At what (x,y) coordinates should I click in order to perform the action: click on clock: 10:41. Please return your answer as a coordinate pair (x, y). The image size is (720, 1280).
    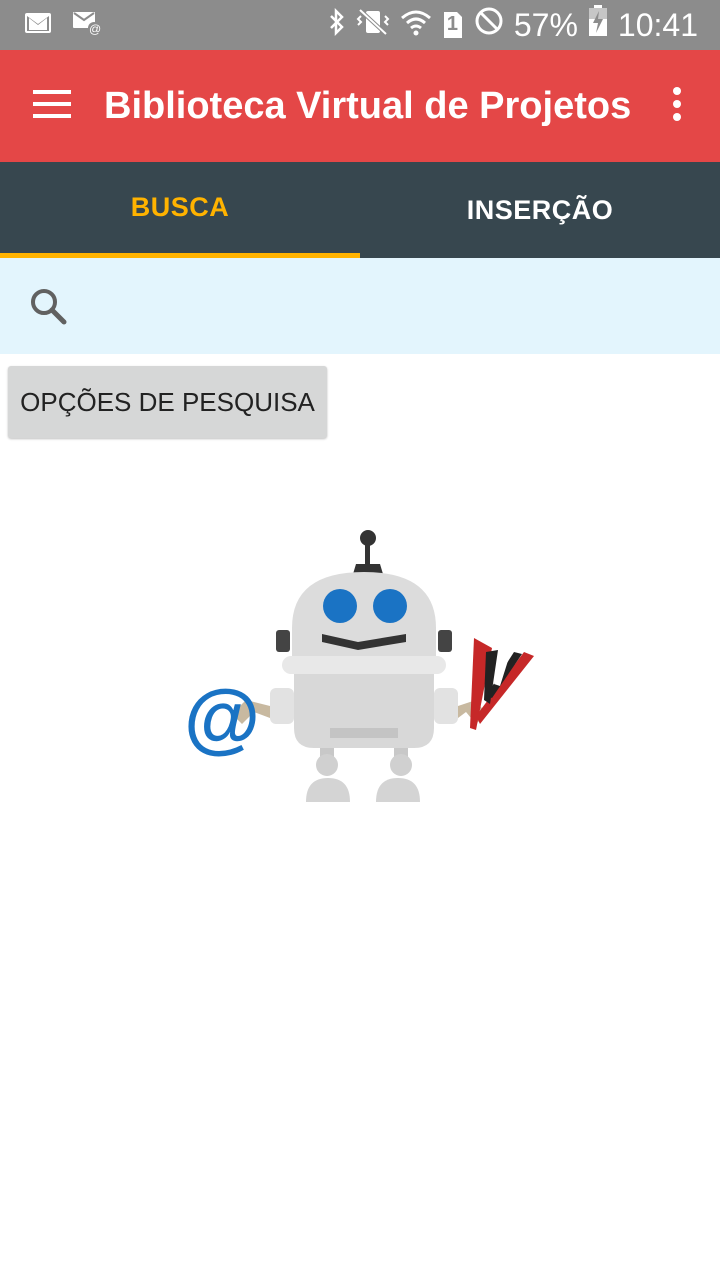
    Looking at the image, I should click on (657, 24).